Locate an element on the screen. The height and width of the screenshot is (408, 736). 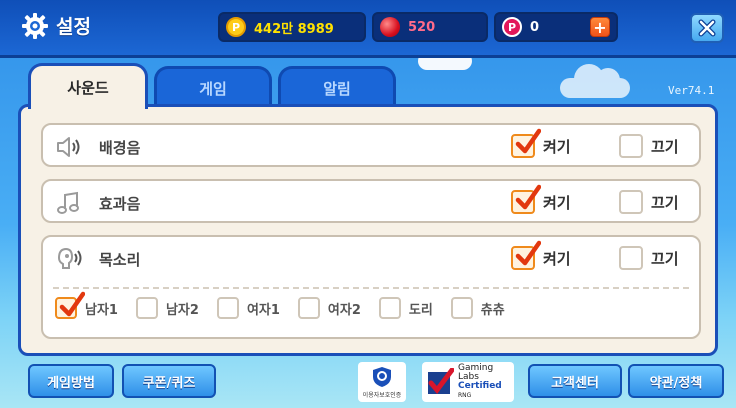
close-icon is located at coordinates (707, 28).